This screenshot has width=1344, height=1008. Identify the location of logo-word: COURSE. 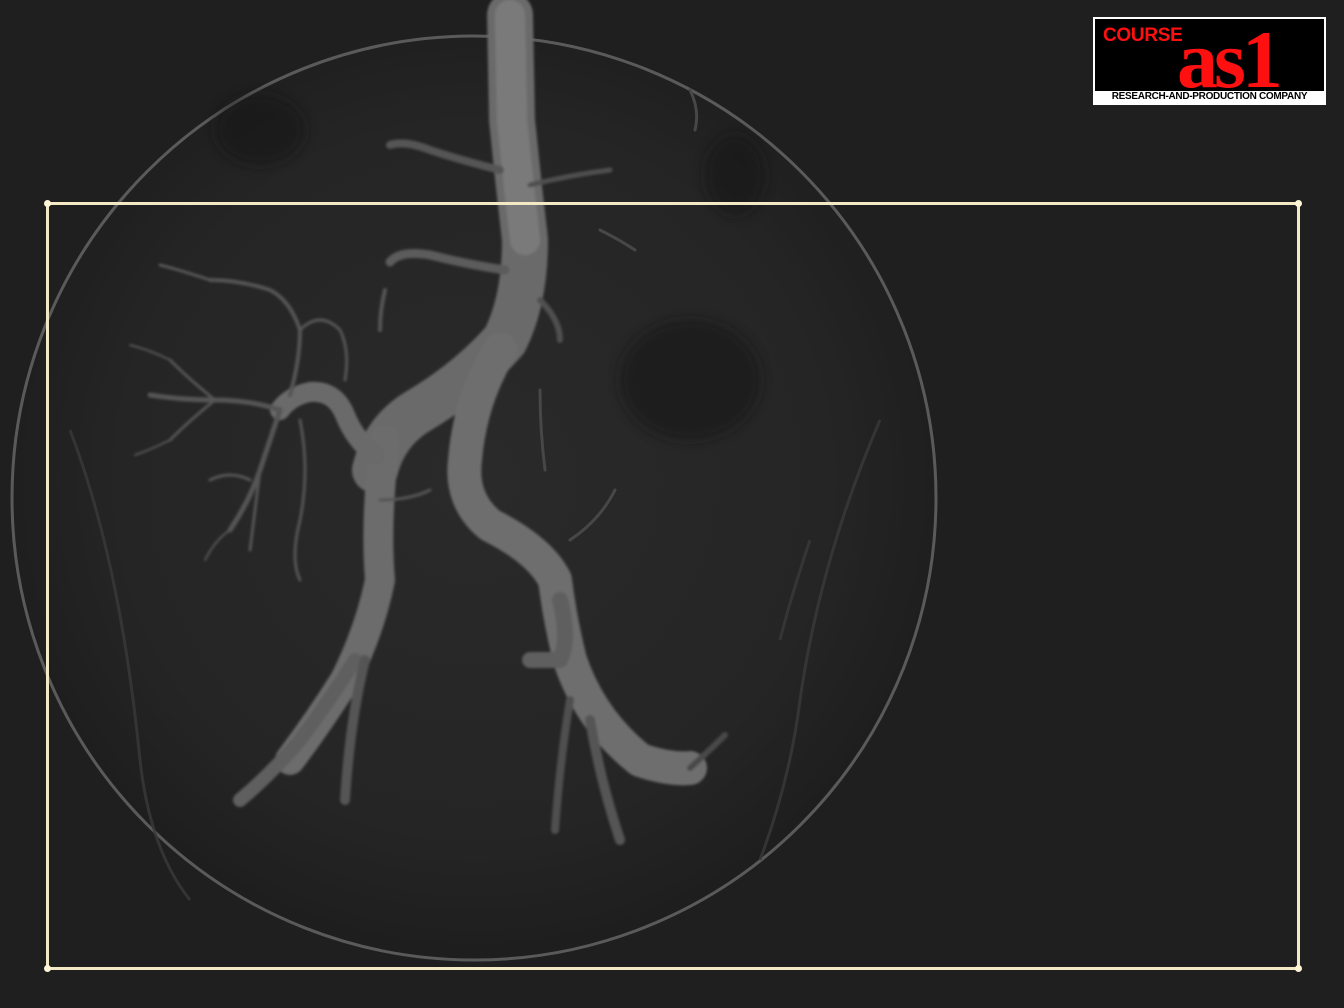
(1143, 35).